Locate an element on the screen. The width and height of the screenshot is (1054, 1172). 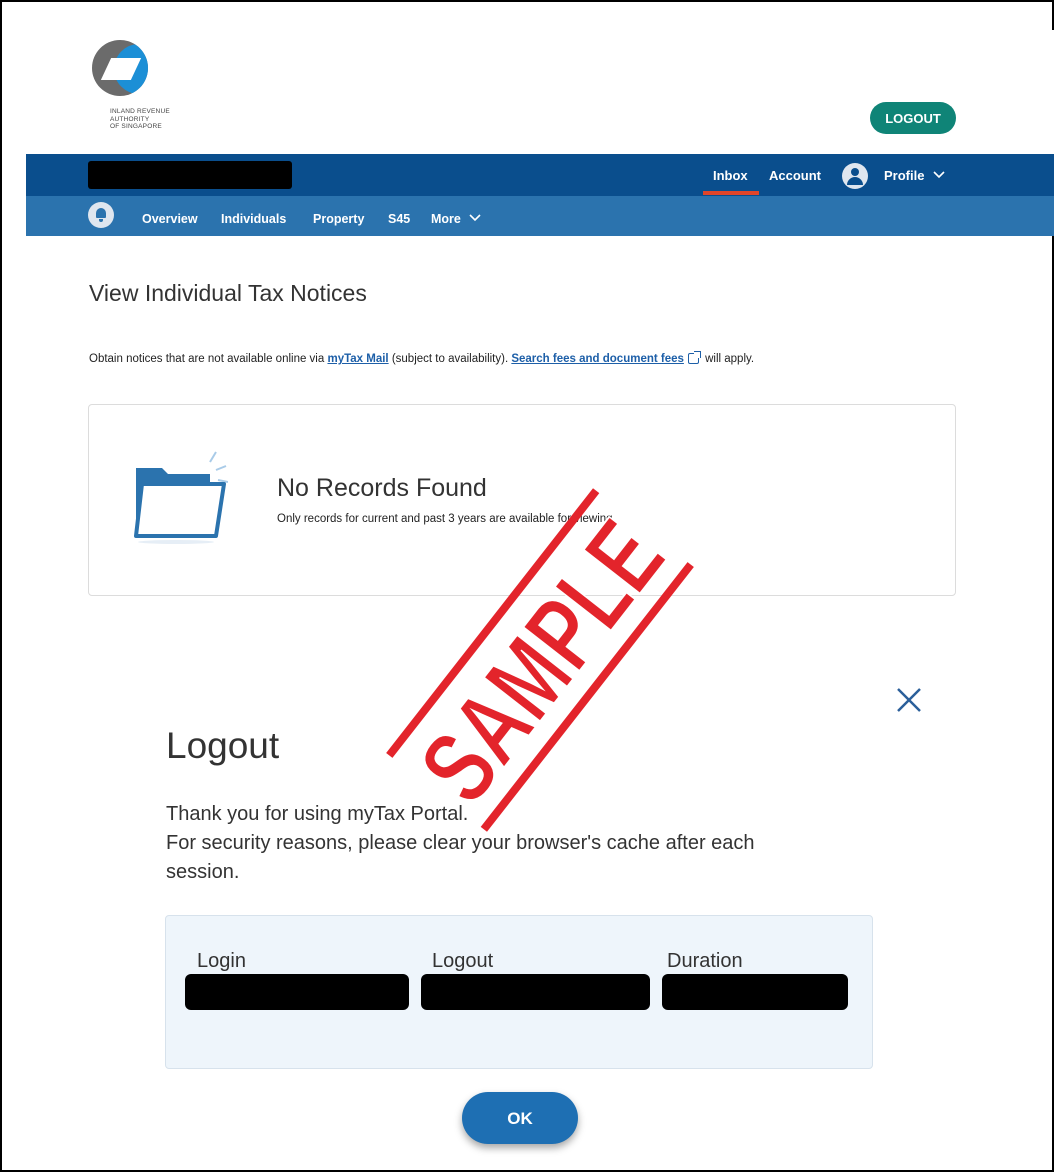
bell-icon is located at coordinates (101, 215).